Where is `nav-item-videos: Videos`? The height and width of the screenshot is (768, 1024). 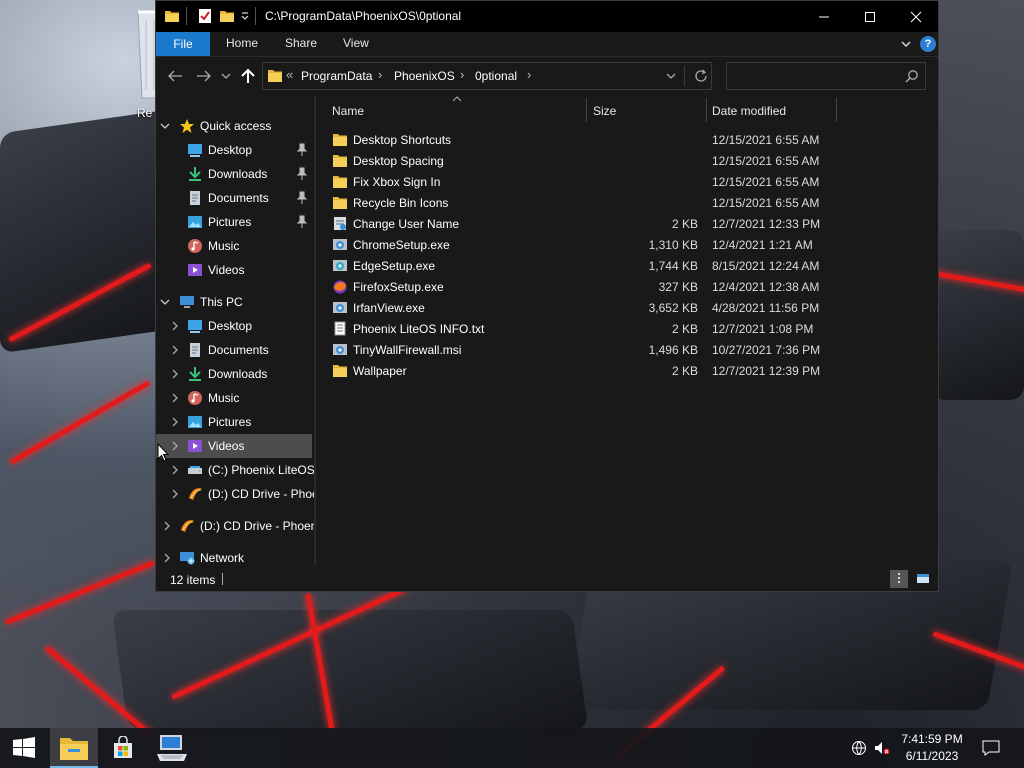
nav-item-videos: Videos is located at coordinates (234, 270).